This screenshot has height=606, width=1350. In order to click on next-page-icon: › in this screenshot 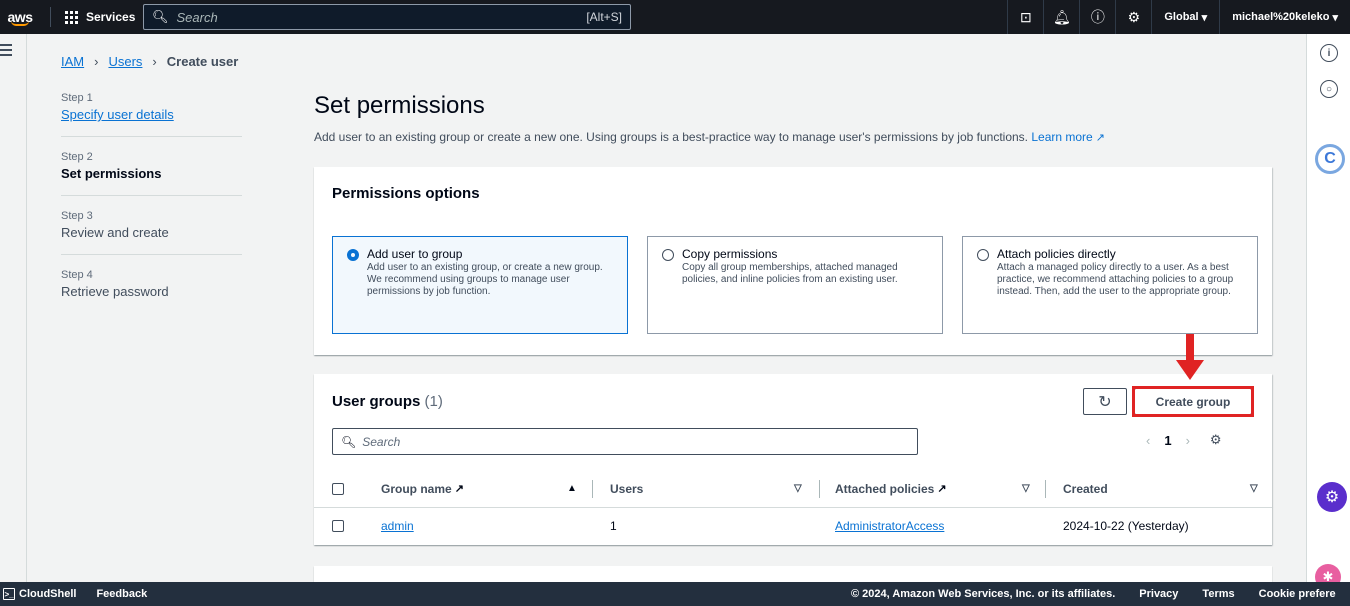, I will do `click(1188, 440)`.